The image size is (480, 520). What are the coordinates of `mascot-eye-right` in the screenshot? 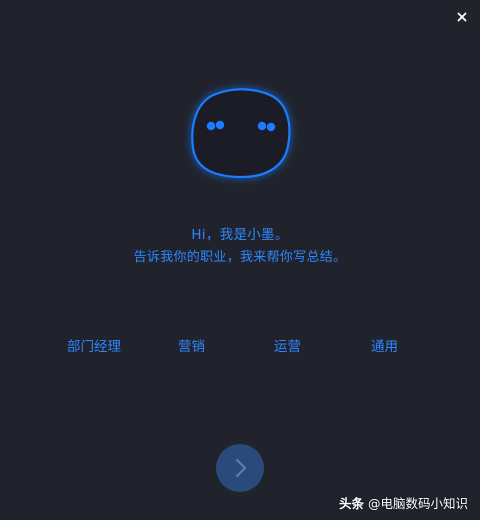 It's located at (262, 126).